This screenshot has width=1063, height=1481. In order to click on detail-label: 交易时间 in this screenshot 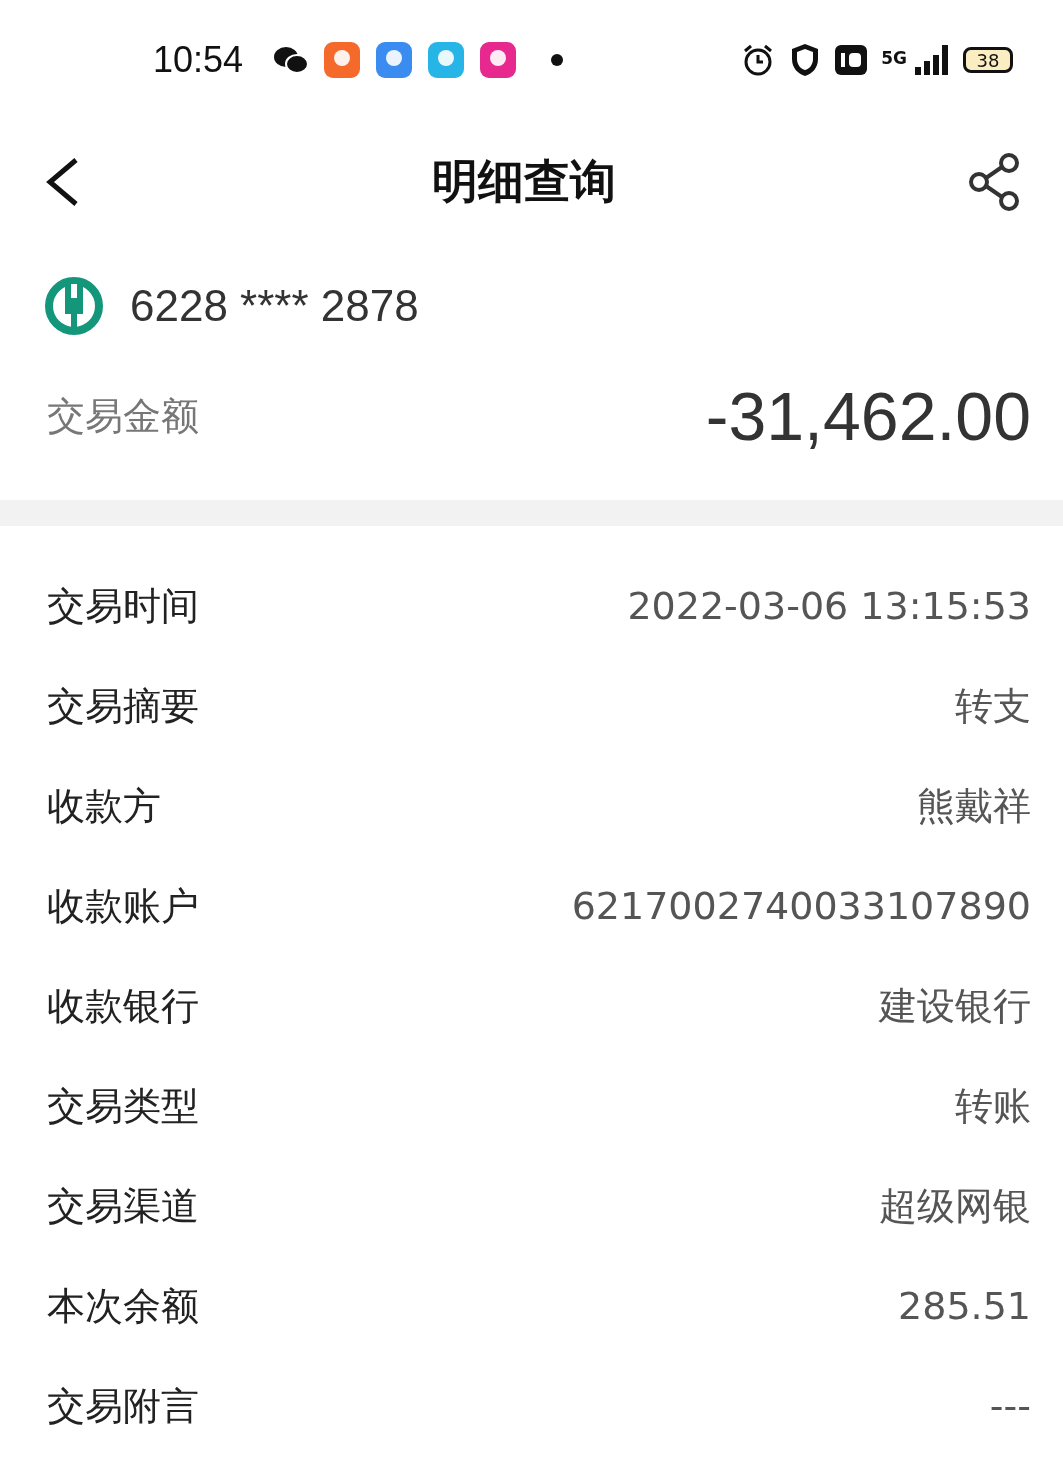, I will do `click(123, 606)`.